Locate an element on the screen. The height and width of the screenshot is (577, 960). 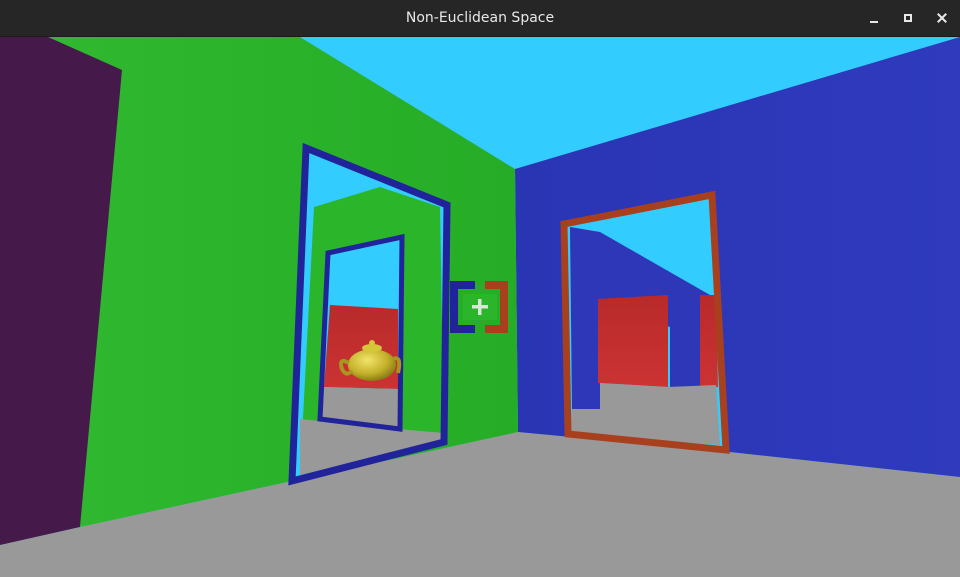
blue-portal is located at coordinates (369, 314).